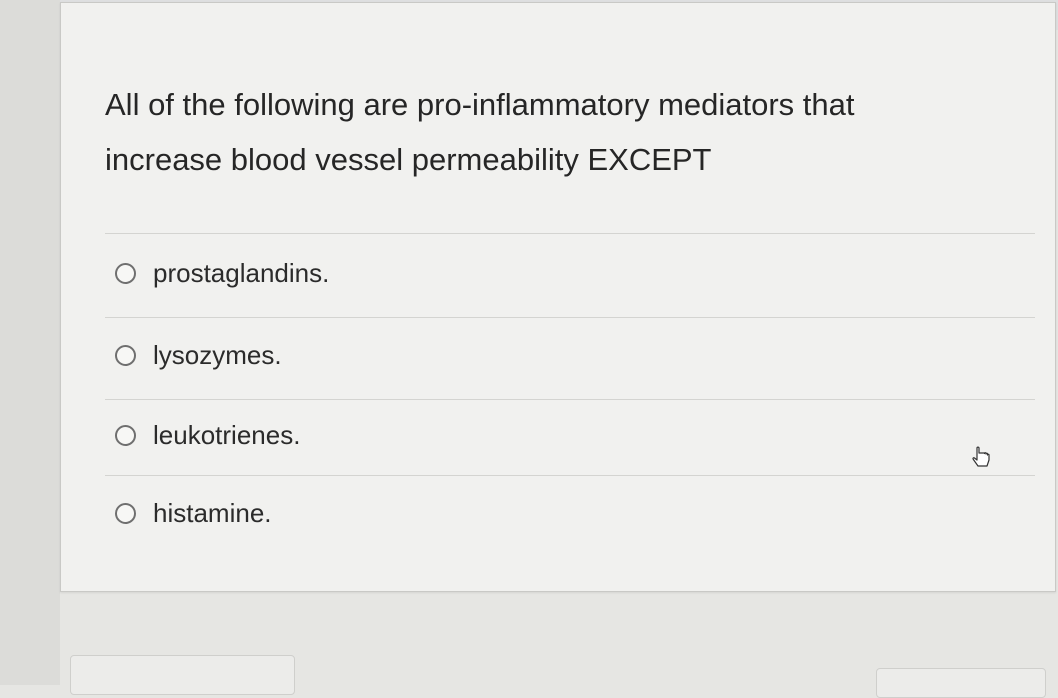 The image size is (1058, 698). Describe the element at coordinates (182, 675) in the screenshot. I see `previous-button` at that location.